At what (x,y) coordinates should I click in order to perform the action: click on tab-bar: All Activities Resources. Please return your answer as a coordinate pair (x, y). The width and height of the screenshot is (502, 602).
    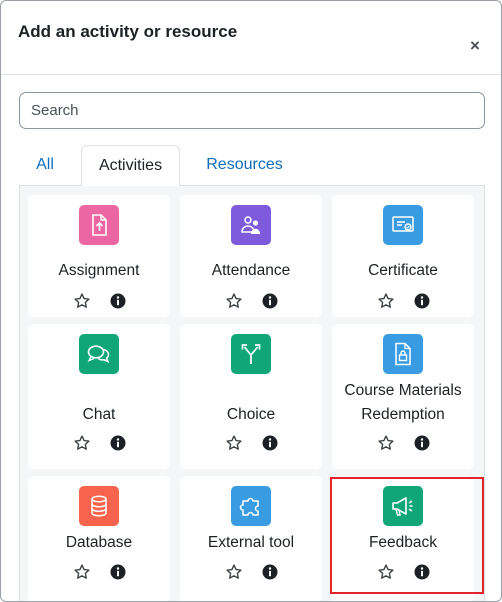
    Looking at the image, I should click on (252, 166).